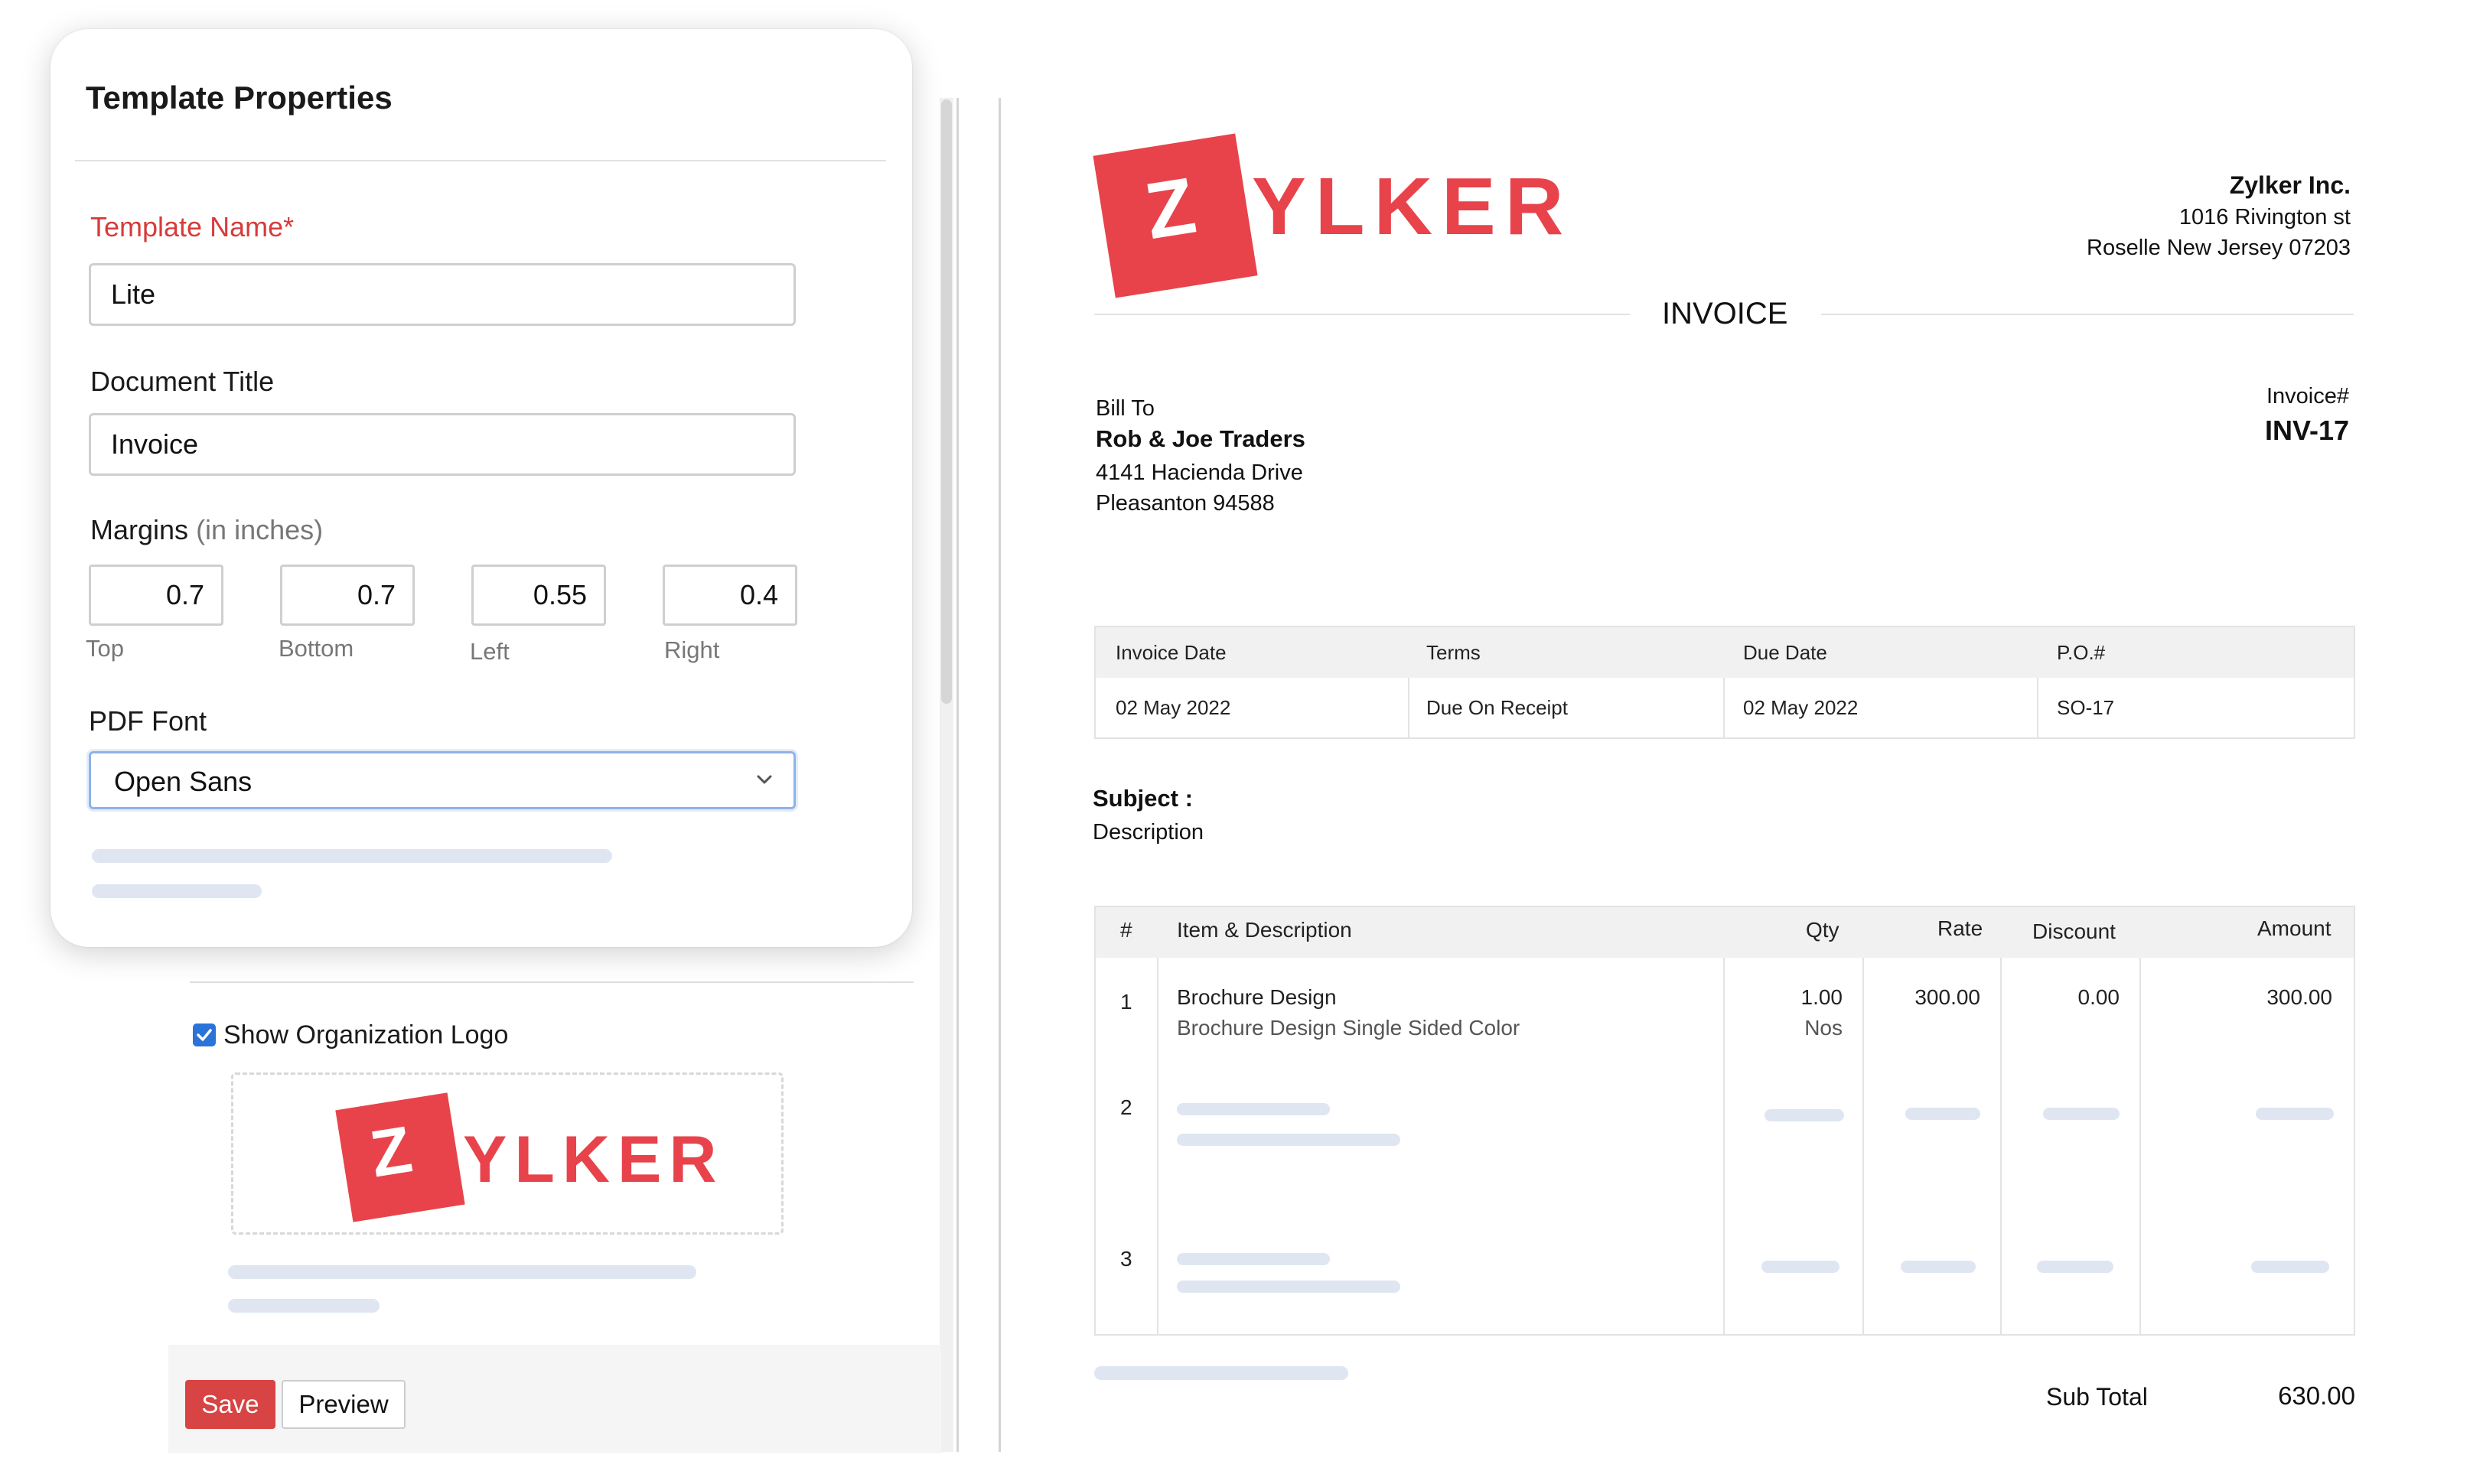 The height and width of the screenshot is (1484, 2470). What do you see at coordinates (1126, 1002) in the screenshot?
I see `item-row-number: 1` at bounding box center [1126, 1002].